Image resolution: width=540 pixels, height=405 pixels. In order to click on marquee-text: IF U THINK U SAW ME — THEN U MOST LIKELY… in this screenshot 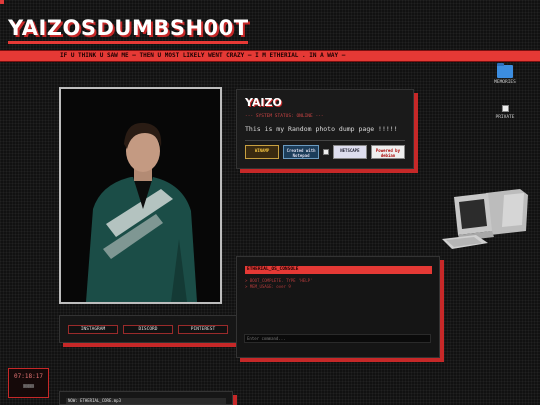, I will do `click(203, 55)`.